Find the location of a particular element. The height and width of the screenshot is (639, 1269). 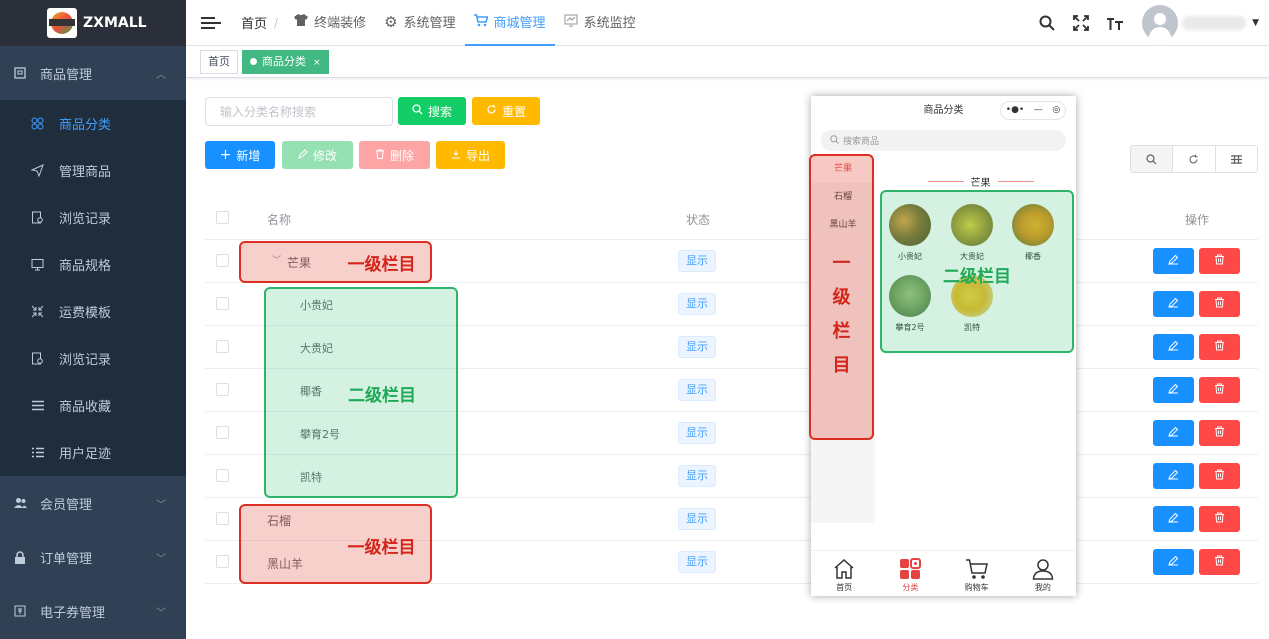

menu-group-members: 会员管理 ﹀ is located at coordinates (93, 503).